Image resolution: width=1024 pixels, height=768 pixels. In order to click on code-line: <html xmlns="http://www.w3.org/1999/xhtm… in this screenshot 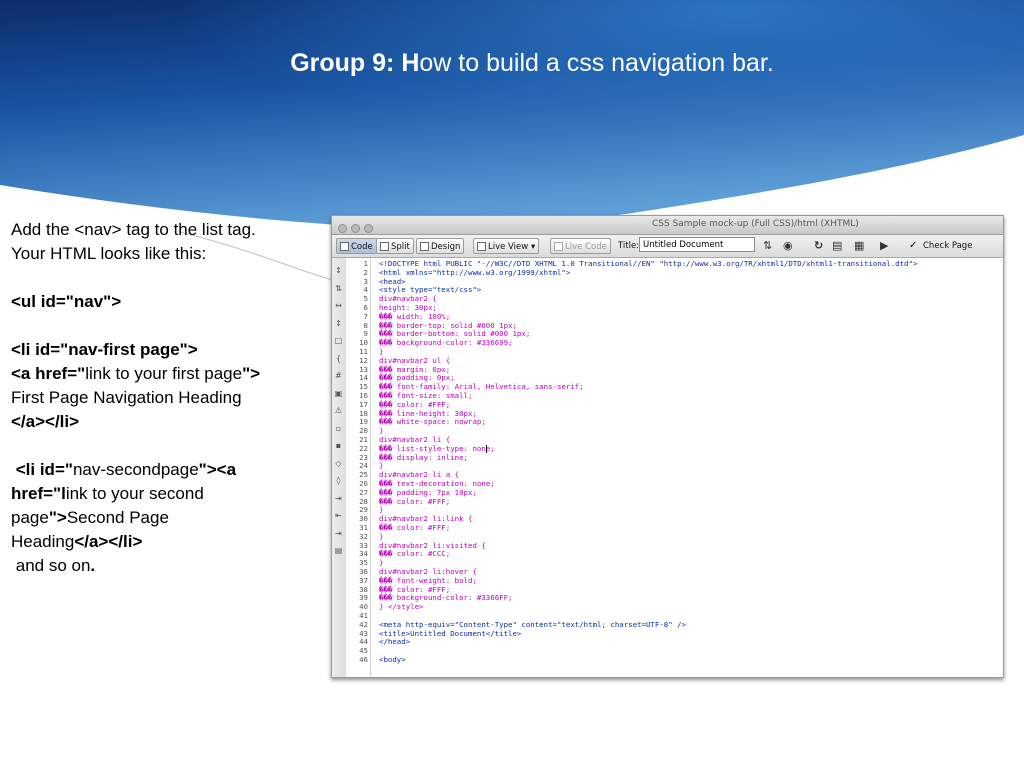, I will do `click(475, 272)`.